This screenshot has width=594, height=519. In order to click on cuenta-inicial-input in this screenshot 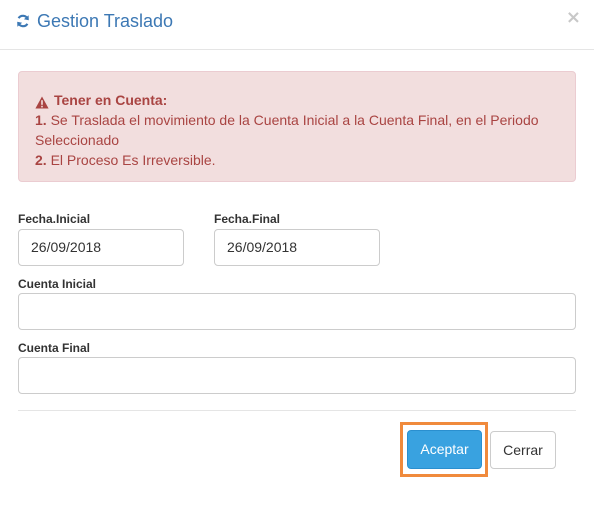, I will do `click(297, 311)`.